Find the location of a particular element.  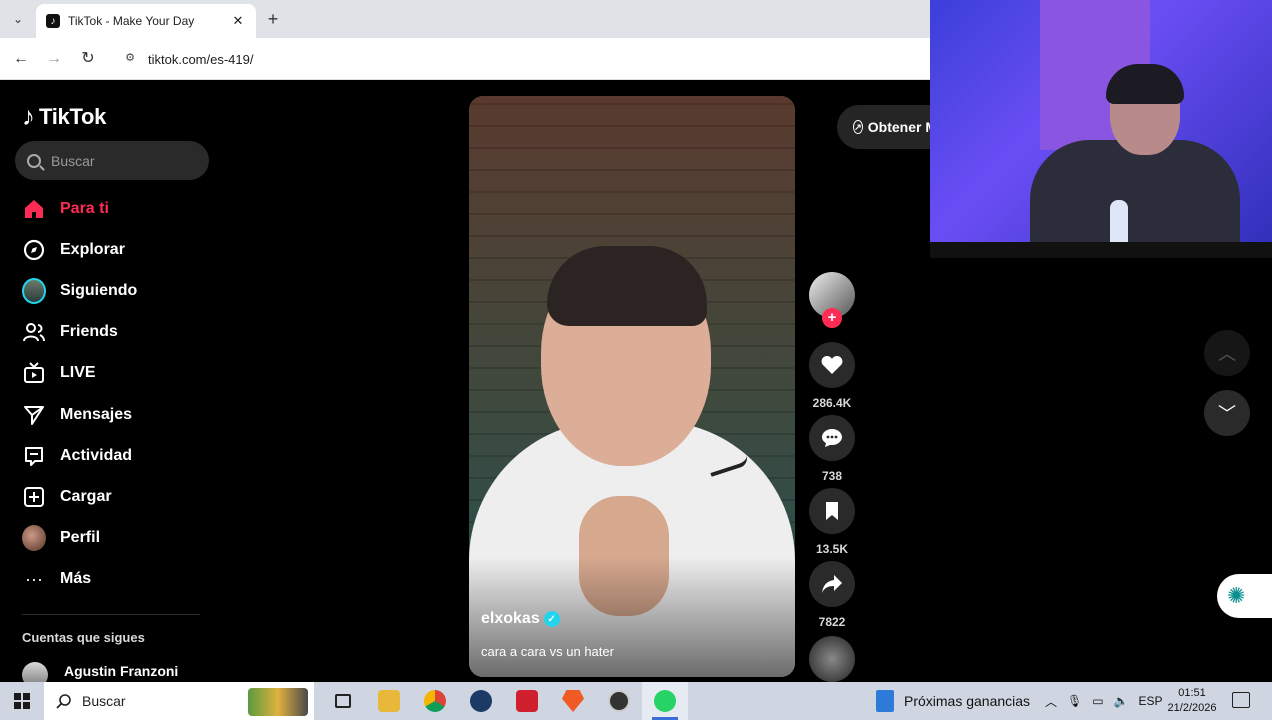

document-chart-icon is located at coordinates (885, 701).